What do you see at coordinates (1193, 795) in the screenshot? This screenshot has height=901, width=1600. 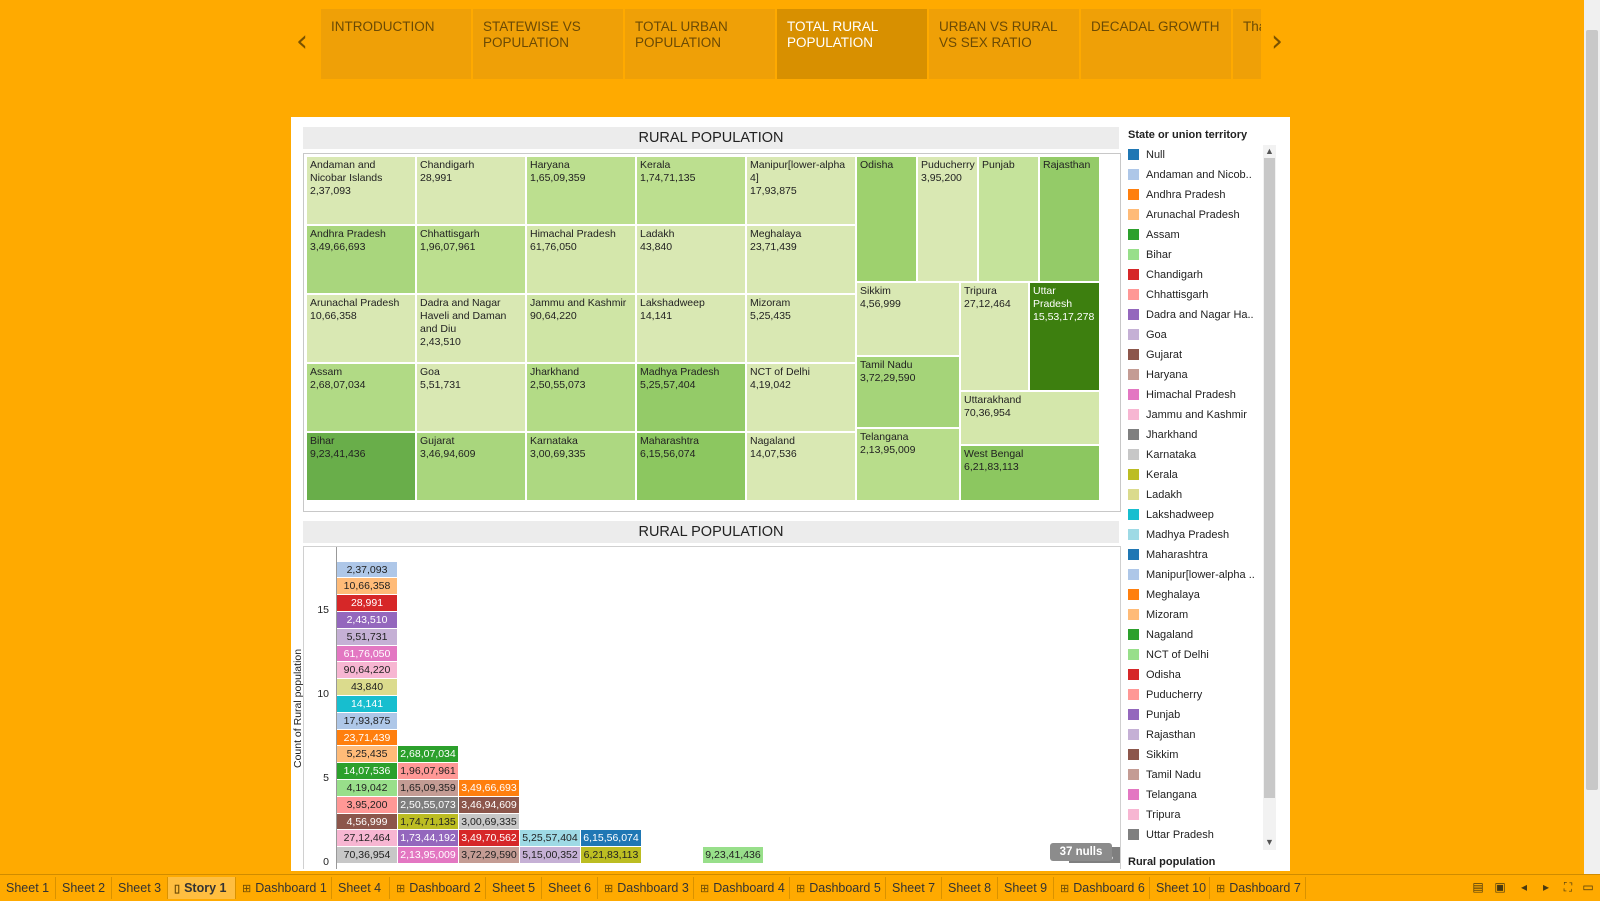 I see `legend-item: Telangana` at bounding box center [1193, 795].